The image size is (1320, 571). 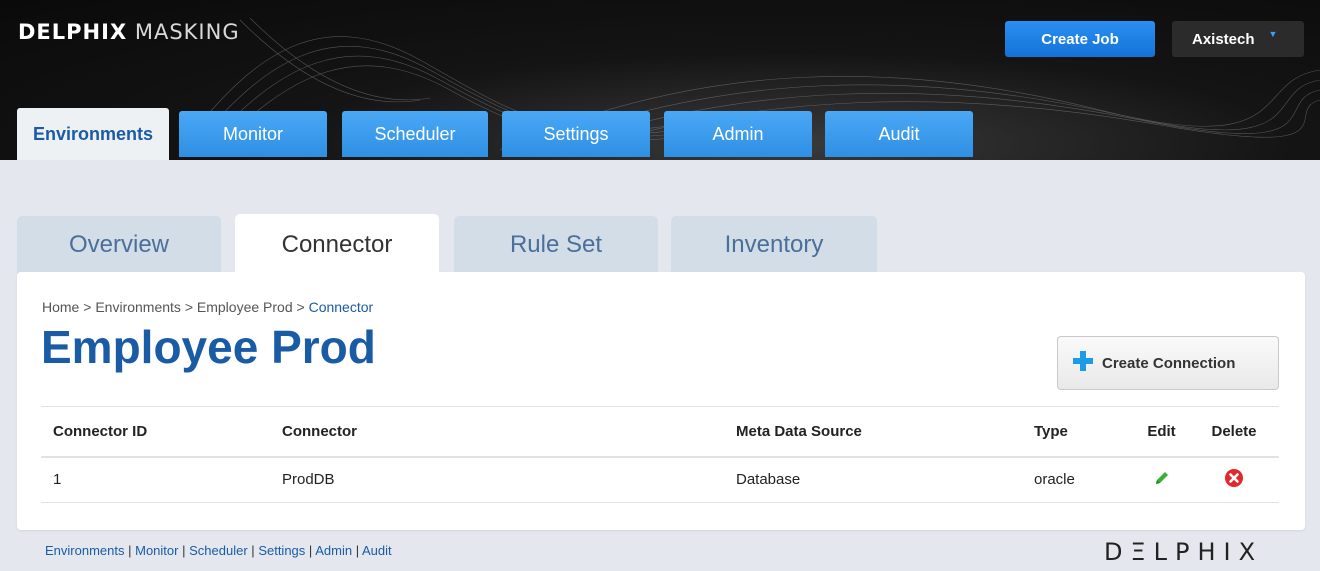 What do you see at coordinates (556, 245) in the screenshot?
I see `subtab-rule-set: Rule Set` at bounding box center [556, 245].